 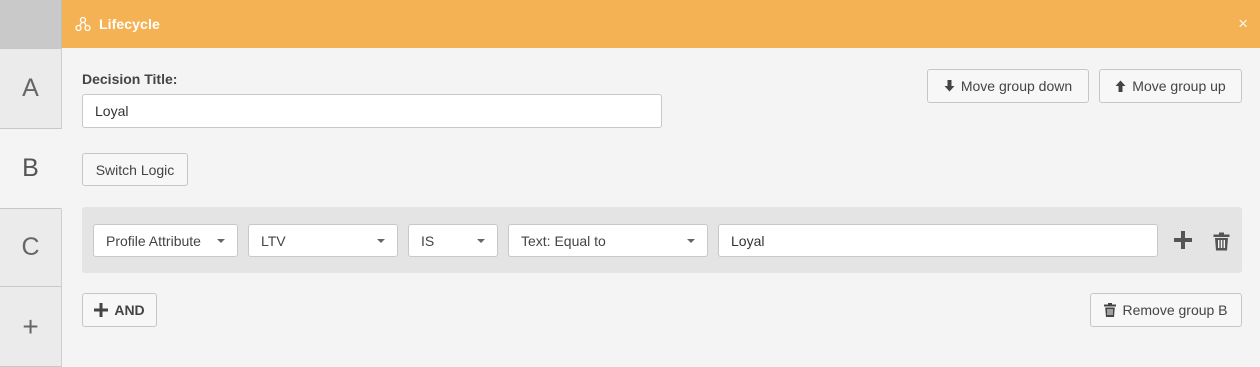 What do you see at coordinates (949, 86) in the screenshot?
I see `arrow-down-icon` at bounding box center [949, 86].